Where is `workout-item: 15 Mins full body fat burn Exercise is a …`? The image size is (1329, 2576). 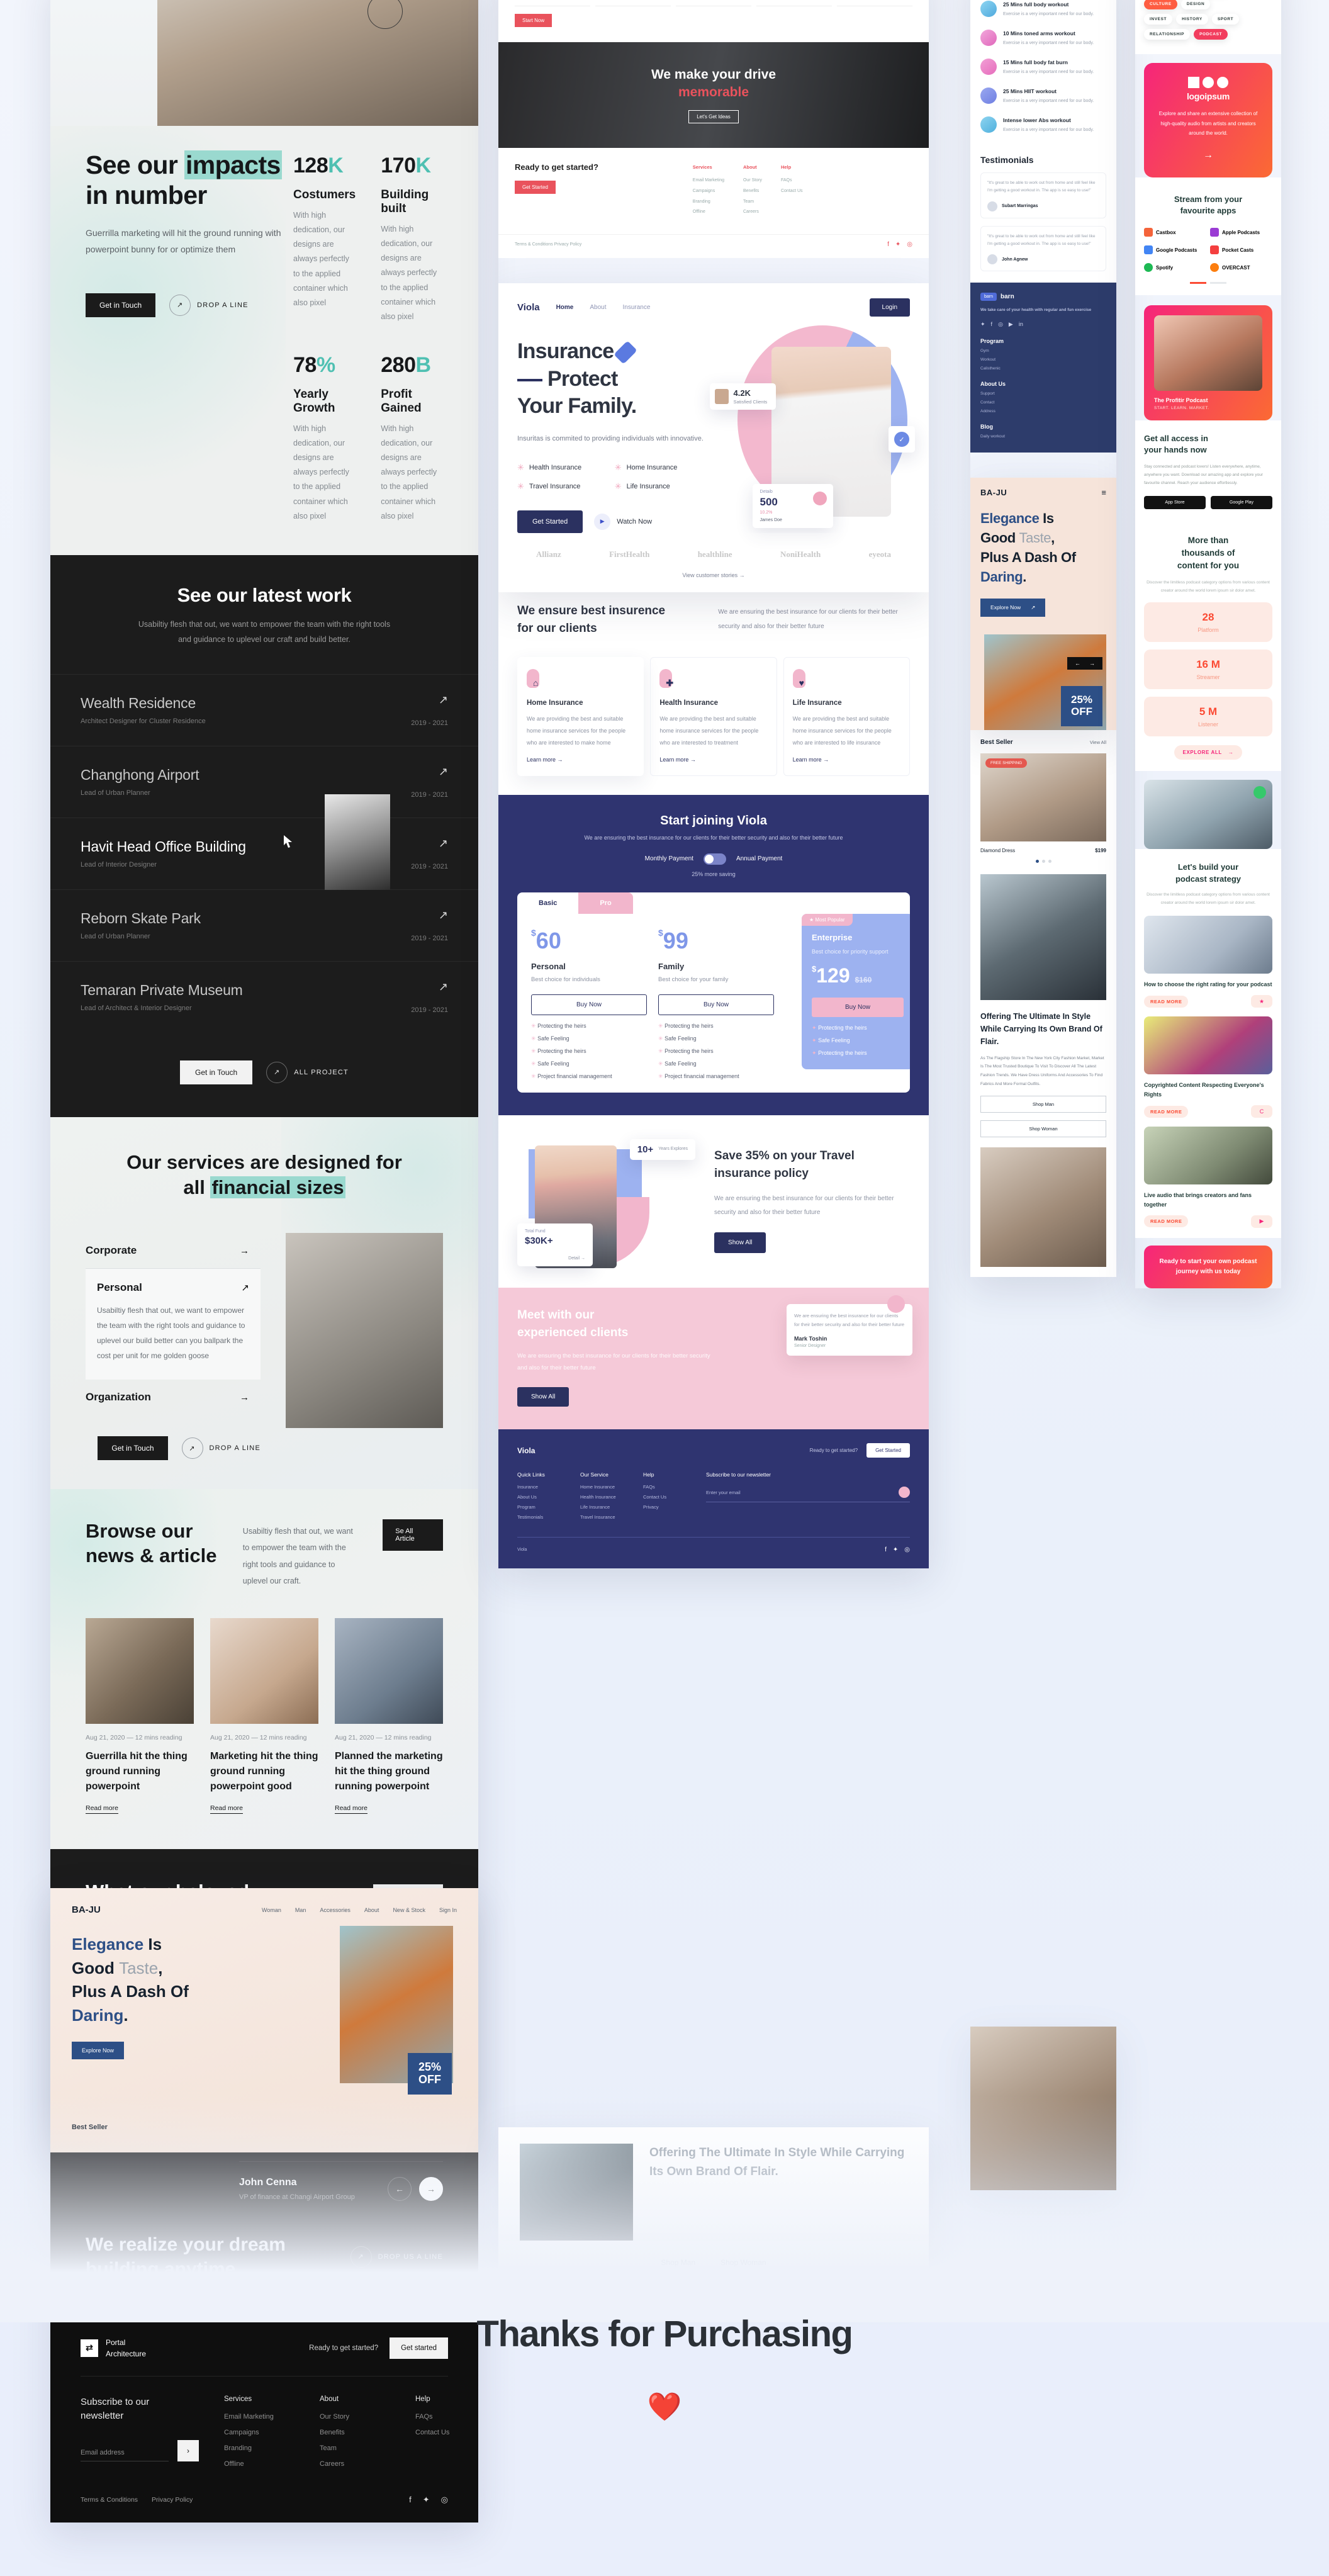 workout-item: 15 Mins full body fat burn Exercise is a … is located at coordinates (1043, 67).